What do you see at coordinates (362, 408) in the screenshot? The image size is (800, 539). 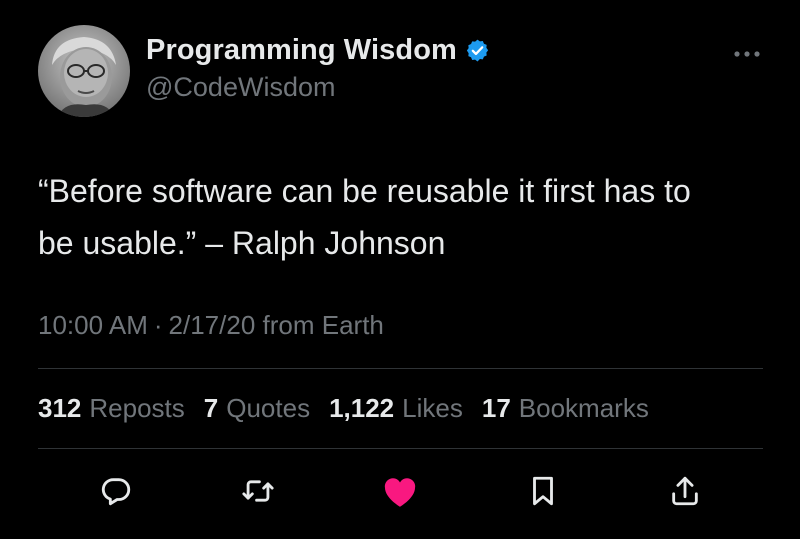 I see `stat-likes-count: 1,122` at bounding box center [362, 408].